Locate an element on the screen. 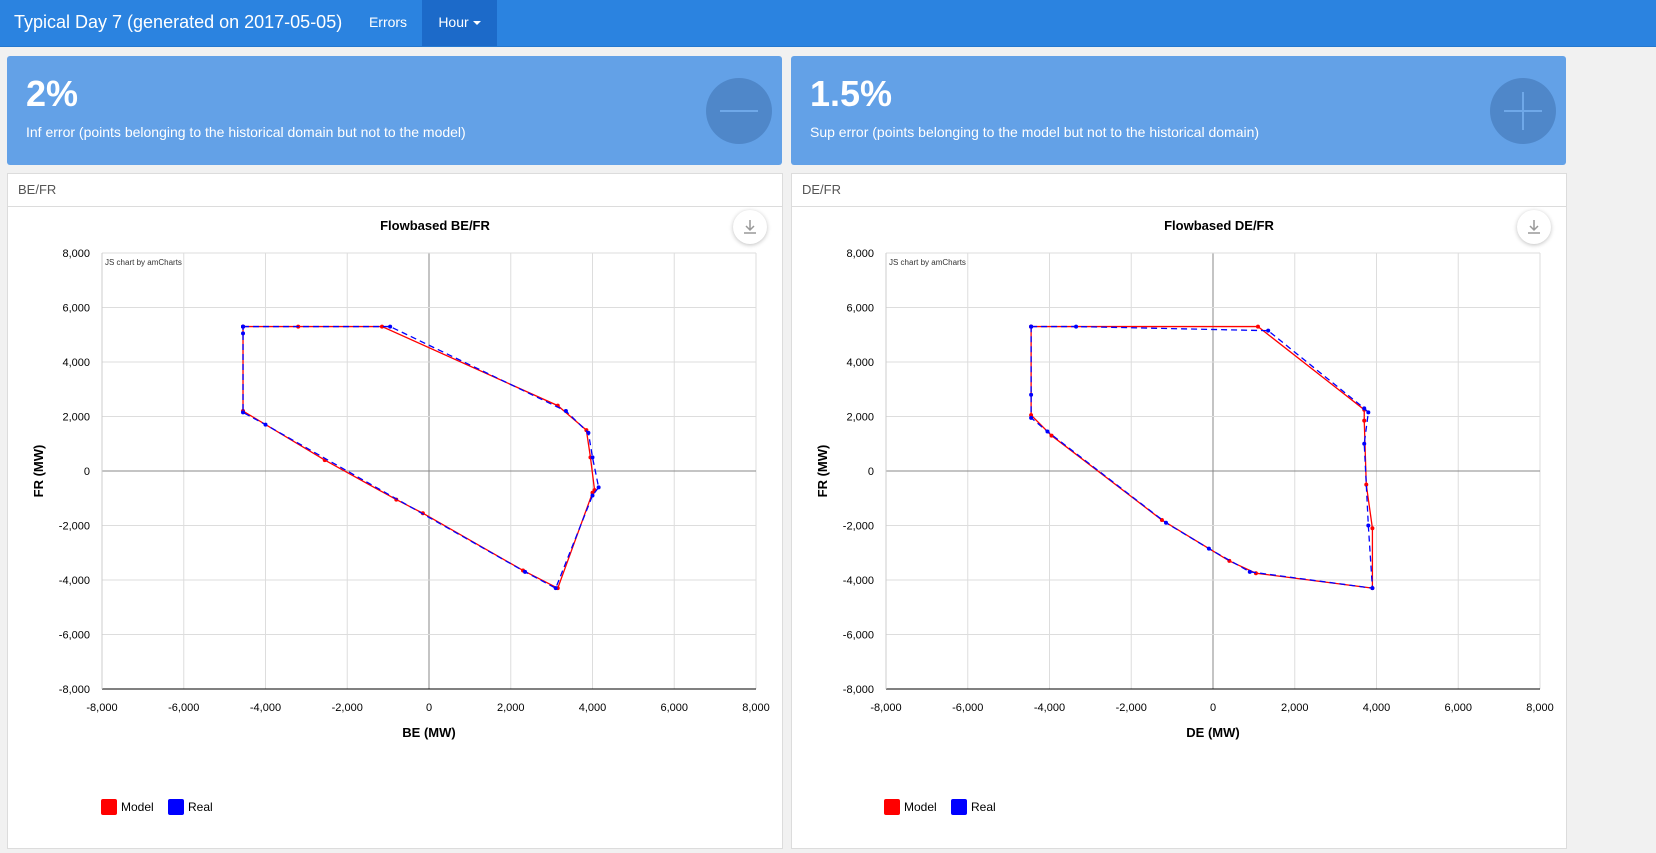 The image size is (1656, 853). app-title: Typical Day 7 (generated on 2017-05-05) is located at coordinates (178, 22).